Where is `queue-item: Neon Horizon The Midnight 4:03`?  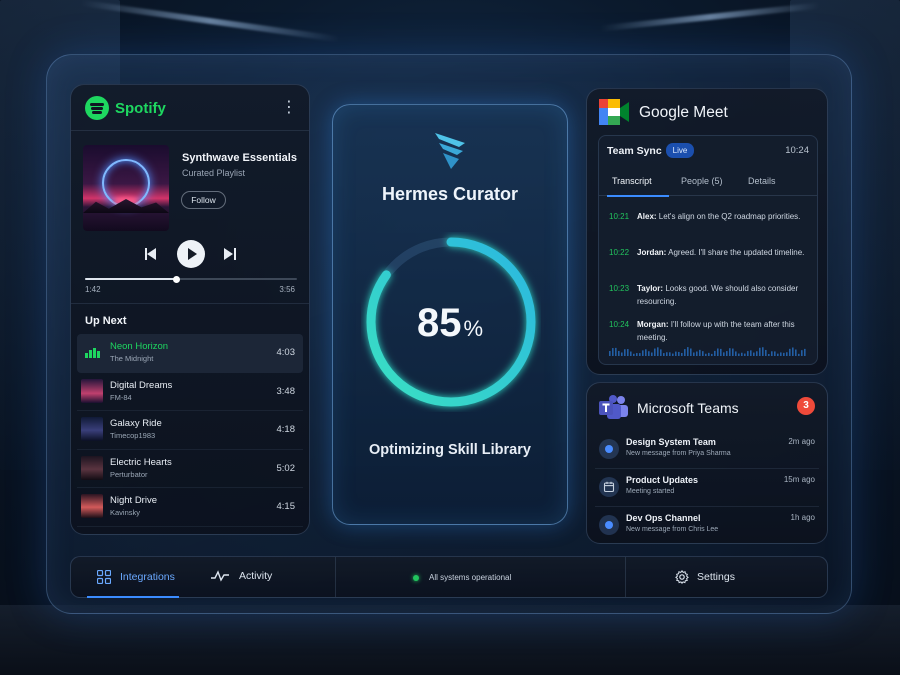
queue-item: Neon Horizon The Midnight 4:03 is located at coordinates (190, 353).